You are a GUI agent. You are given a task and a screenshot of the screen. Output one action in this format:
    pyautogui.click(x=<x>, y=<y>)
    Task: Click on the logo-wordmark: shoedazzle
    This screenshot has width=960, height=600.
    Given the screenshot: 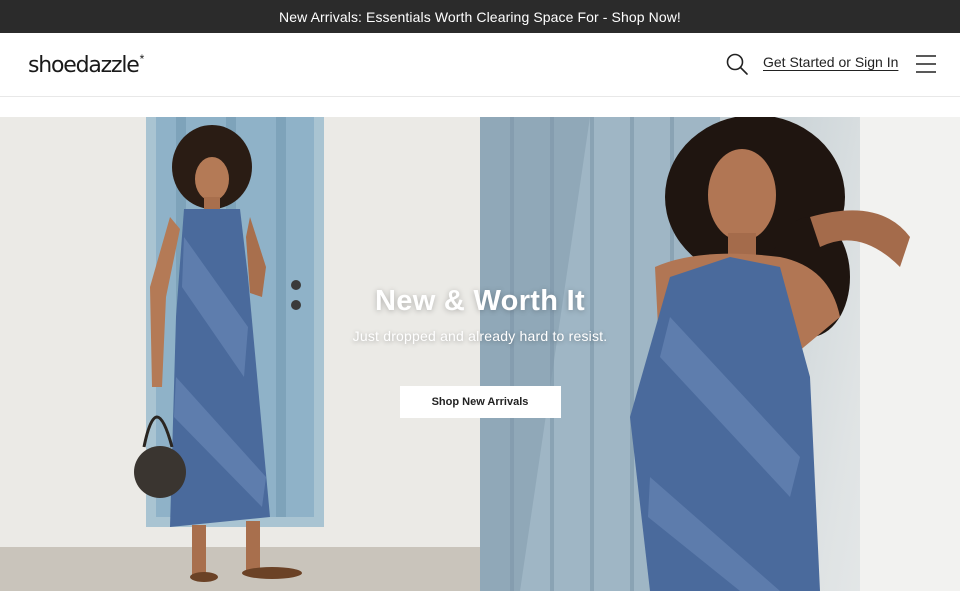 What is the action you would take?
    pyautogui.click(x=84, y=65)
    